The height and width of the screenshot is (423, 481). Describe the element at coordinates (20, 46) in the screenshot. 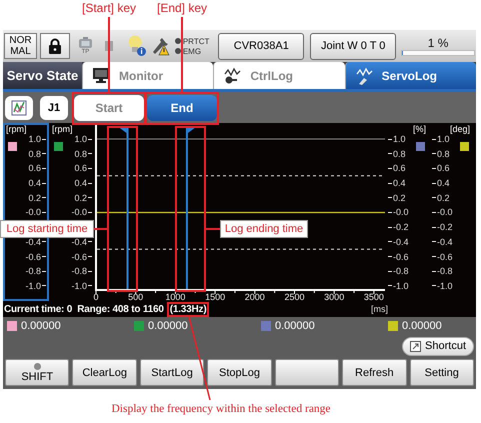

I see `mode-button: NORMAL` at that location.